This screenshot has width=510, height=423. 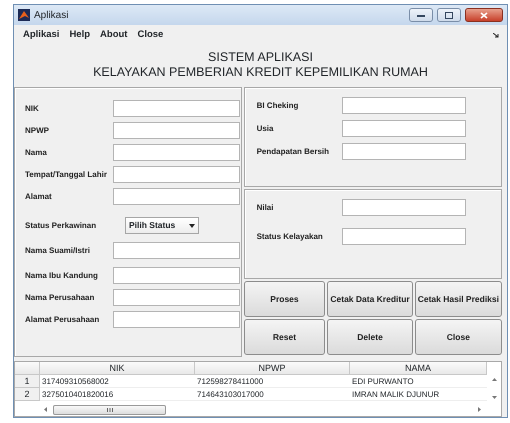 What do you see at coordinates (272, 368) in the screenshot?
I see `column-header: NPWP` at bounding box center [272, 368].